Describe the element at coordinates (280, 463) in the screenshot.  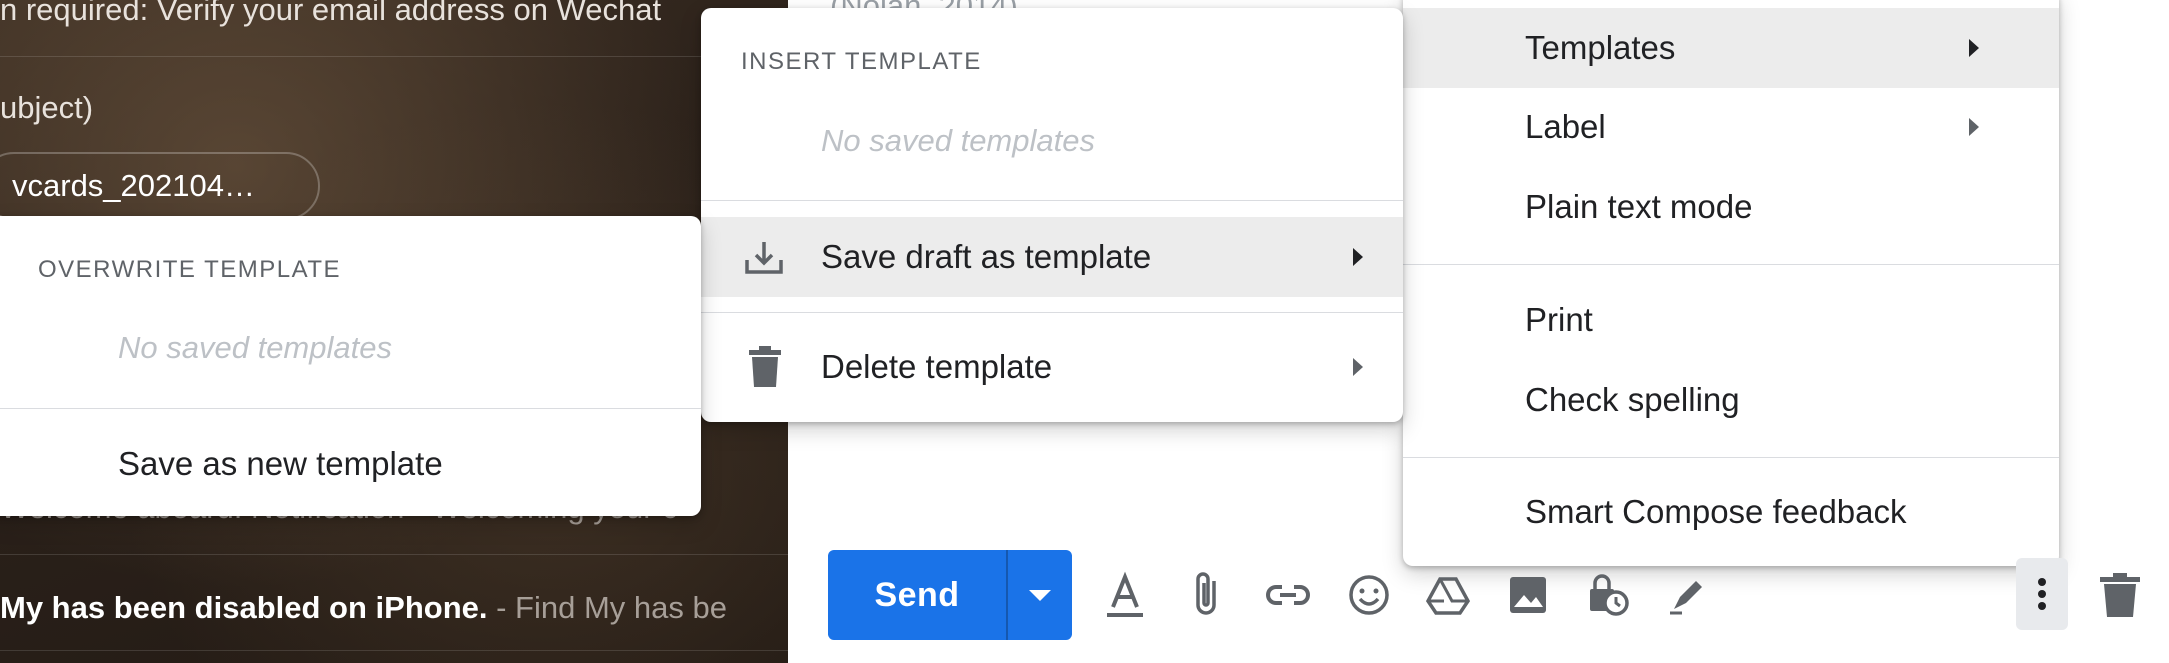
I see `menu-item-label: Save as new template` at that location.